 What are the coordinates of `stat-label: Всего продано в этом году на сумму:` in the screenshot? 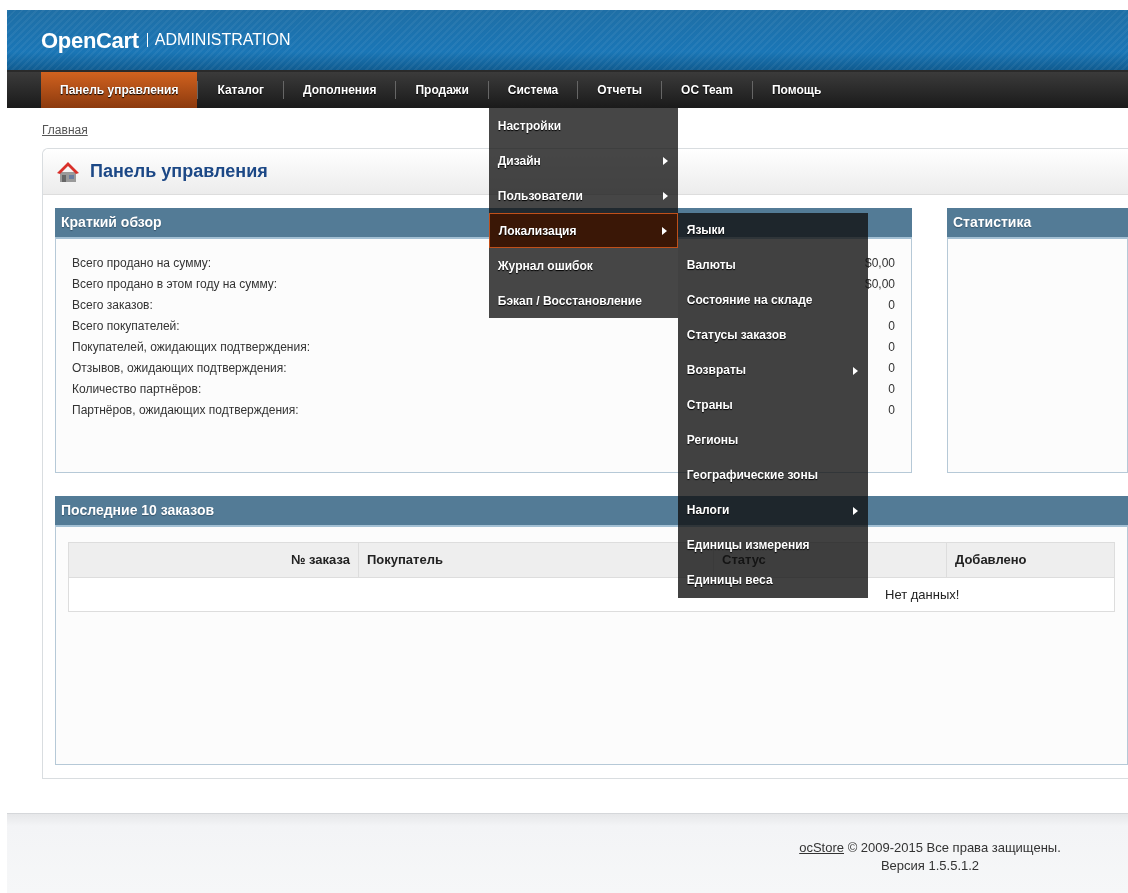 It's located at (175, 284).